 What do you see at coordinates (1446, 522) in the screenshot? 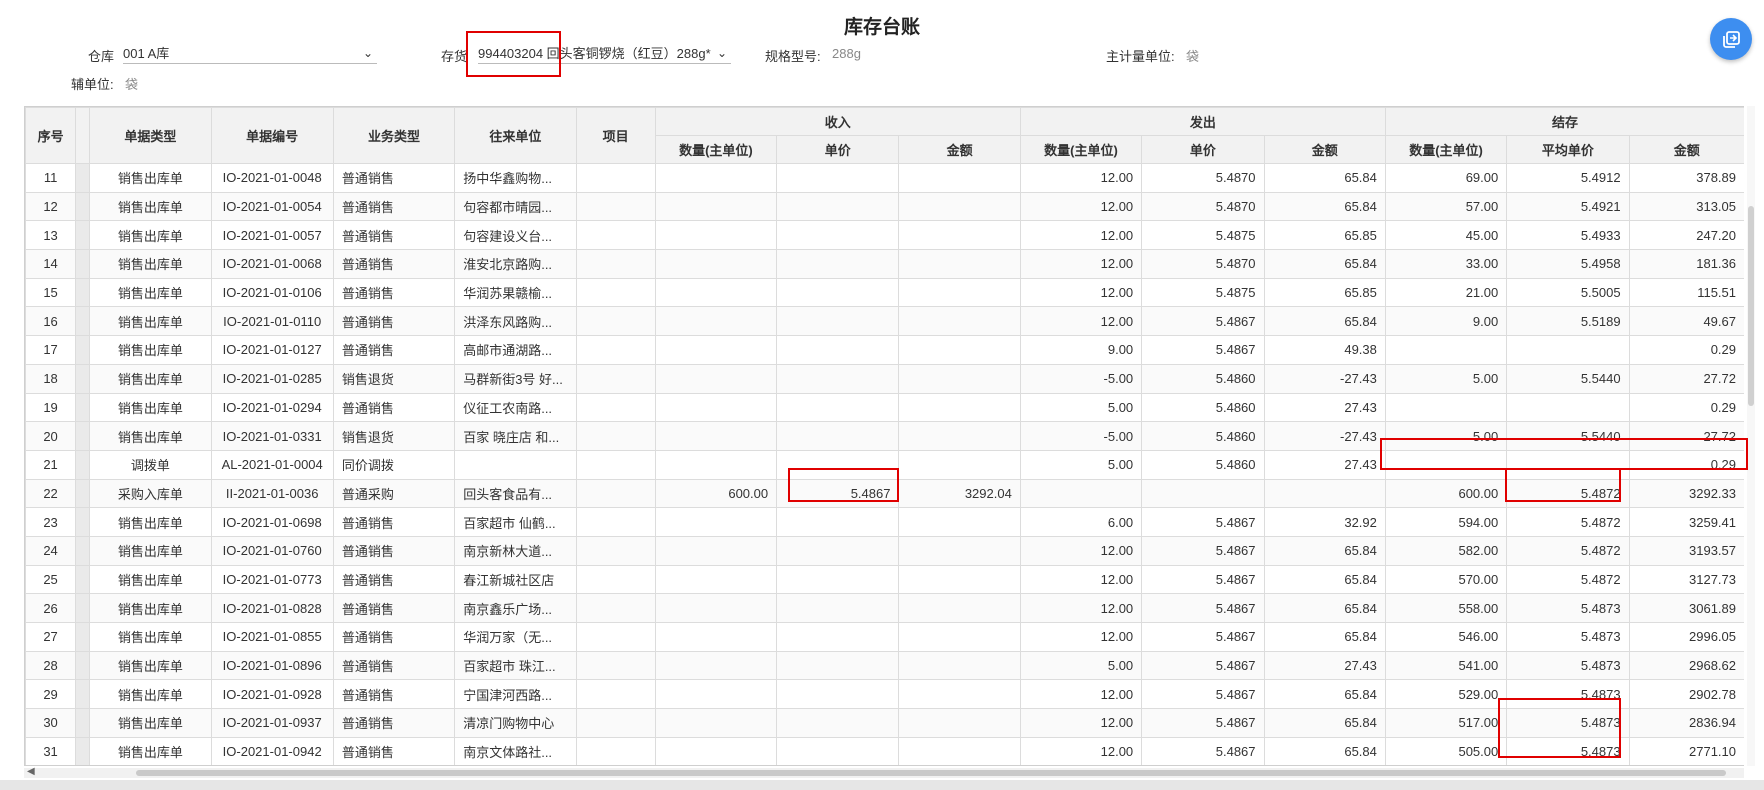
I see `cell-balance-qty: 594.00` at bounding box center [1446, 522].